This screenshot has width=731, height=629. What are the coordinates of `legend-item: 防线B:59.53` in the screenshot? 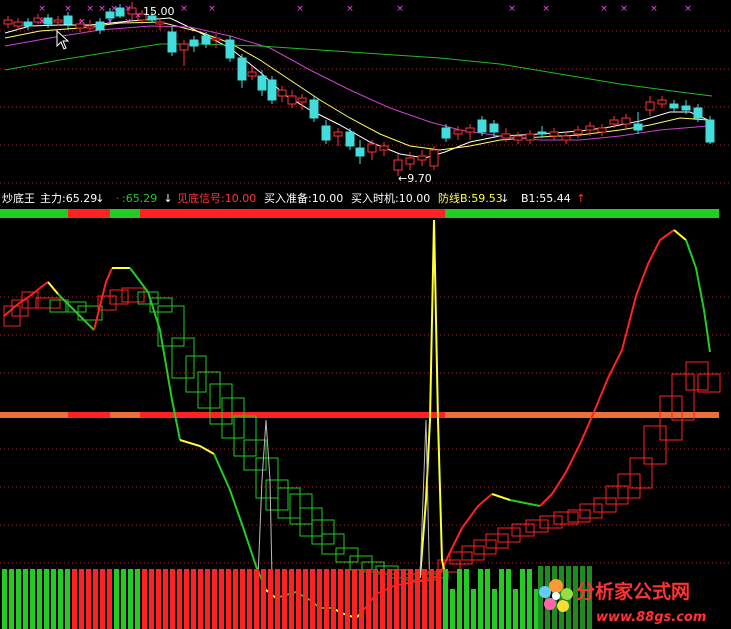 It's located at (470, 198).